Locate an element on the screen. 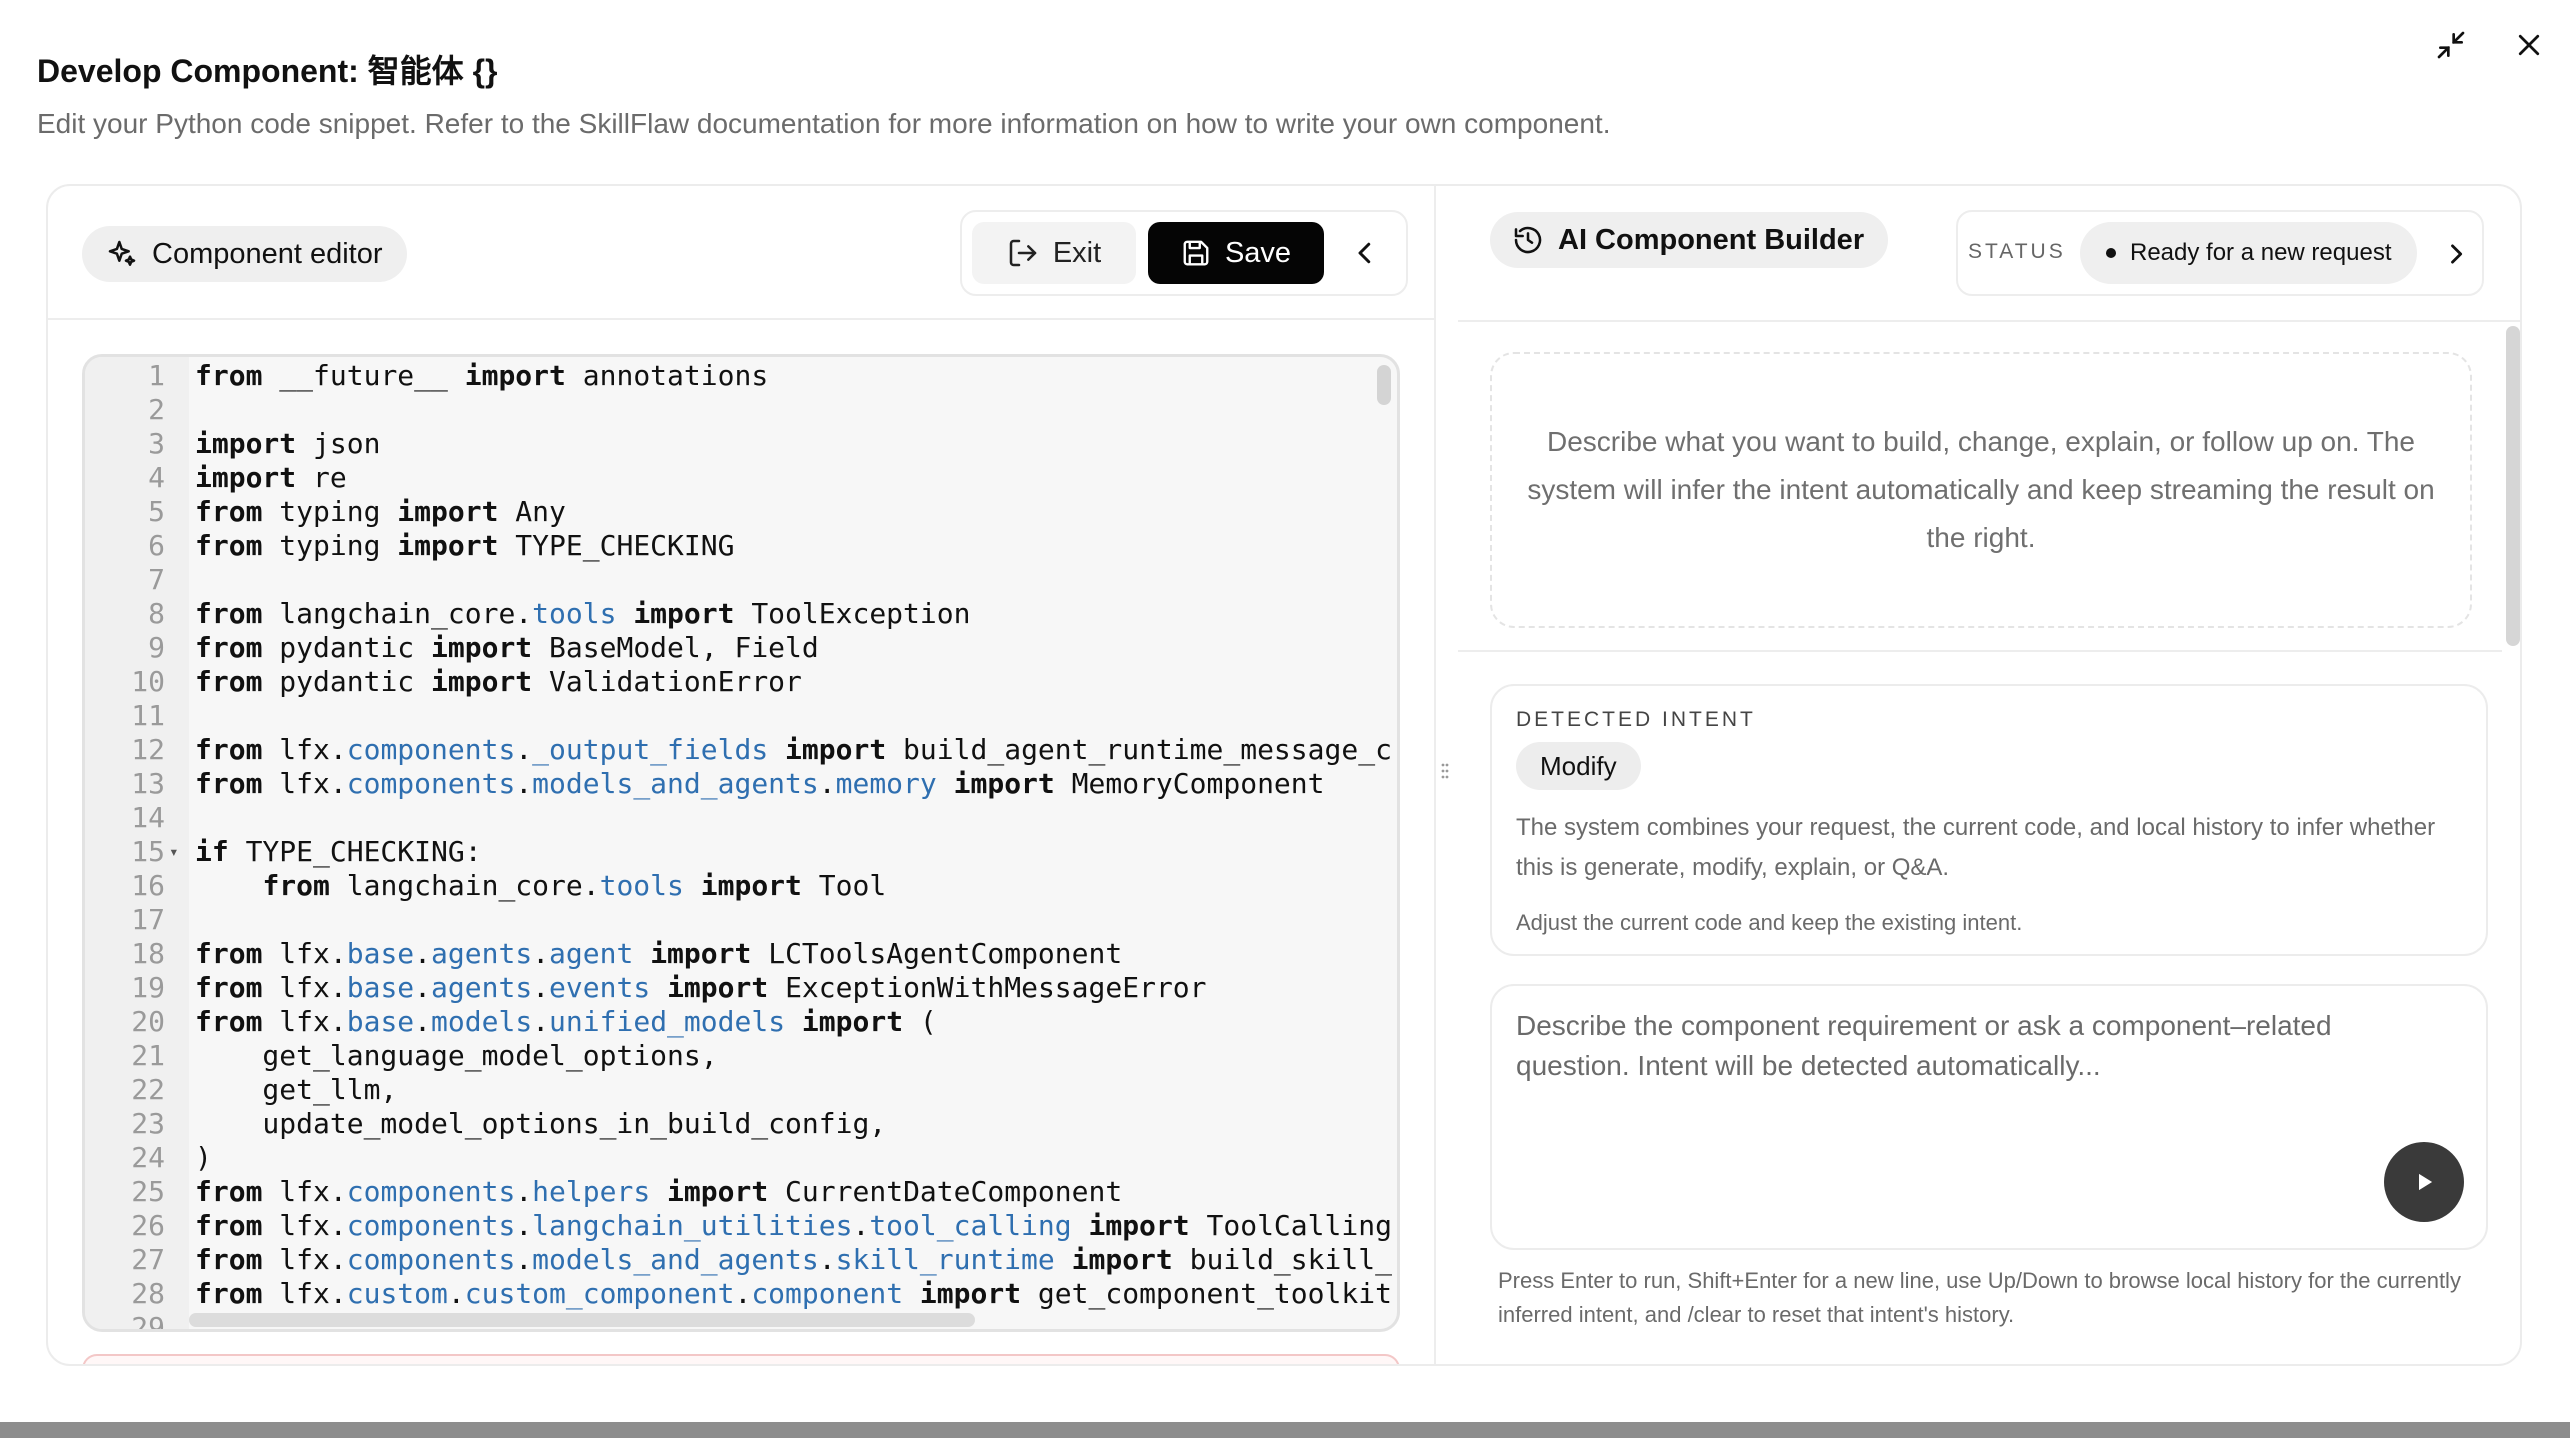 Image resolution: width=2570 pixels, height=1438 pixels. code-module: helpers is located at coordinates (591, 1191).